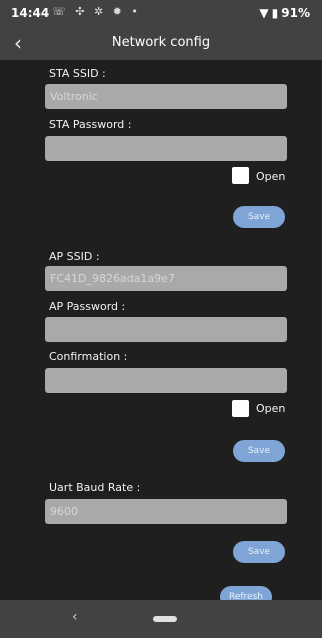 The height and width of the screenshot is (638, 322). Describe the element at coordinates (166, 278) in the screenshot. I see `ap-ssid-input: FC41D_9826ada1a9e7` at that location.